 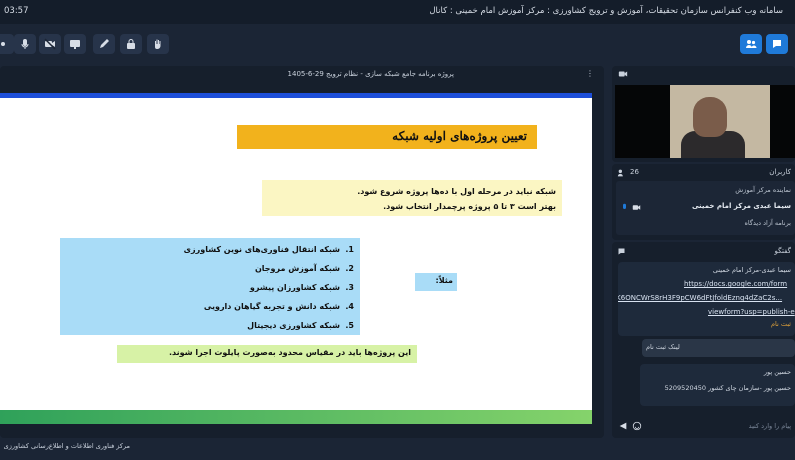 I want to click on dots-icon, so click(x=3, y=44).